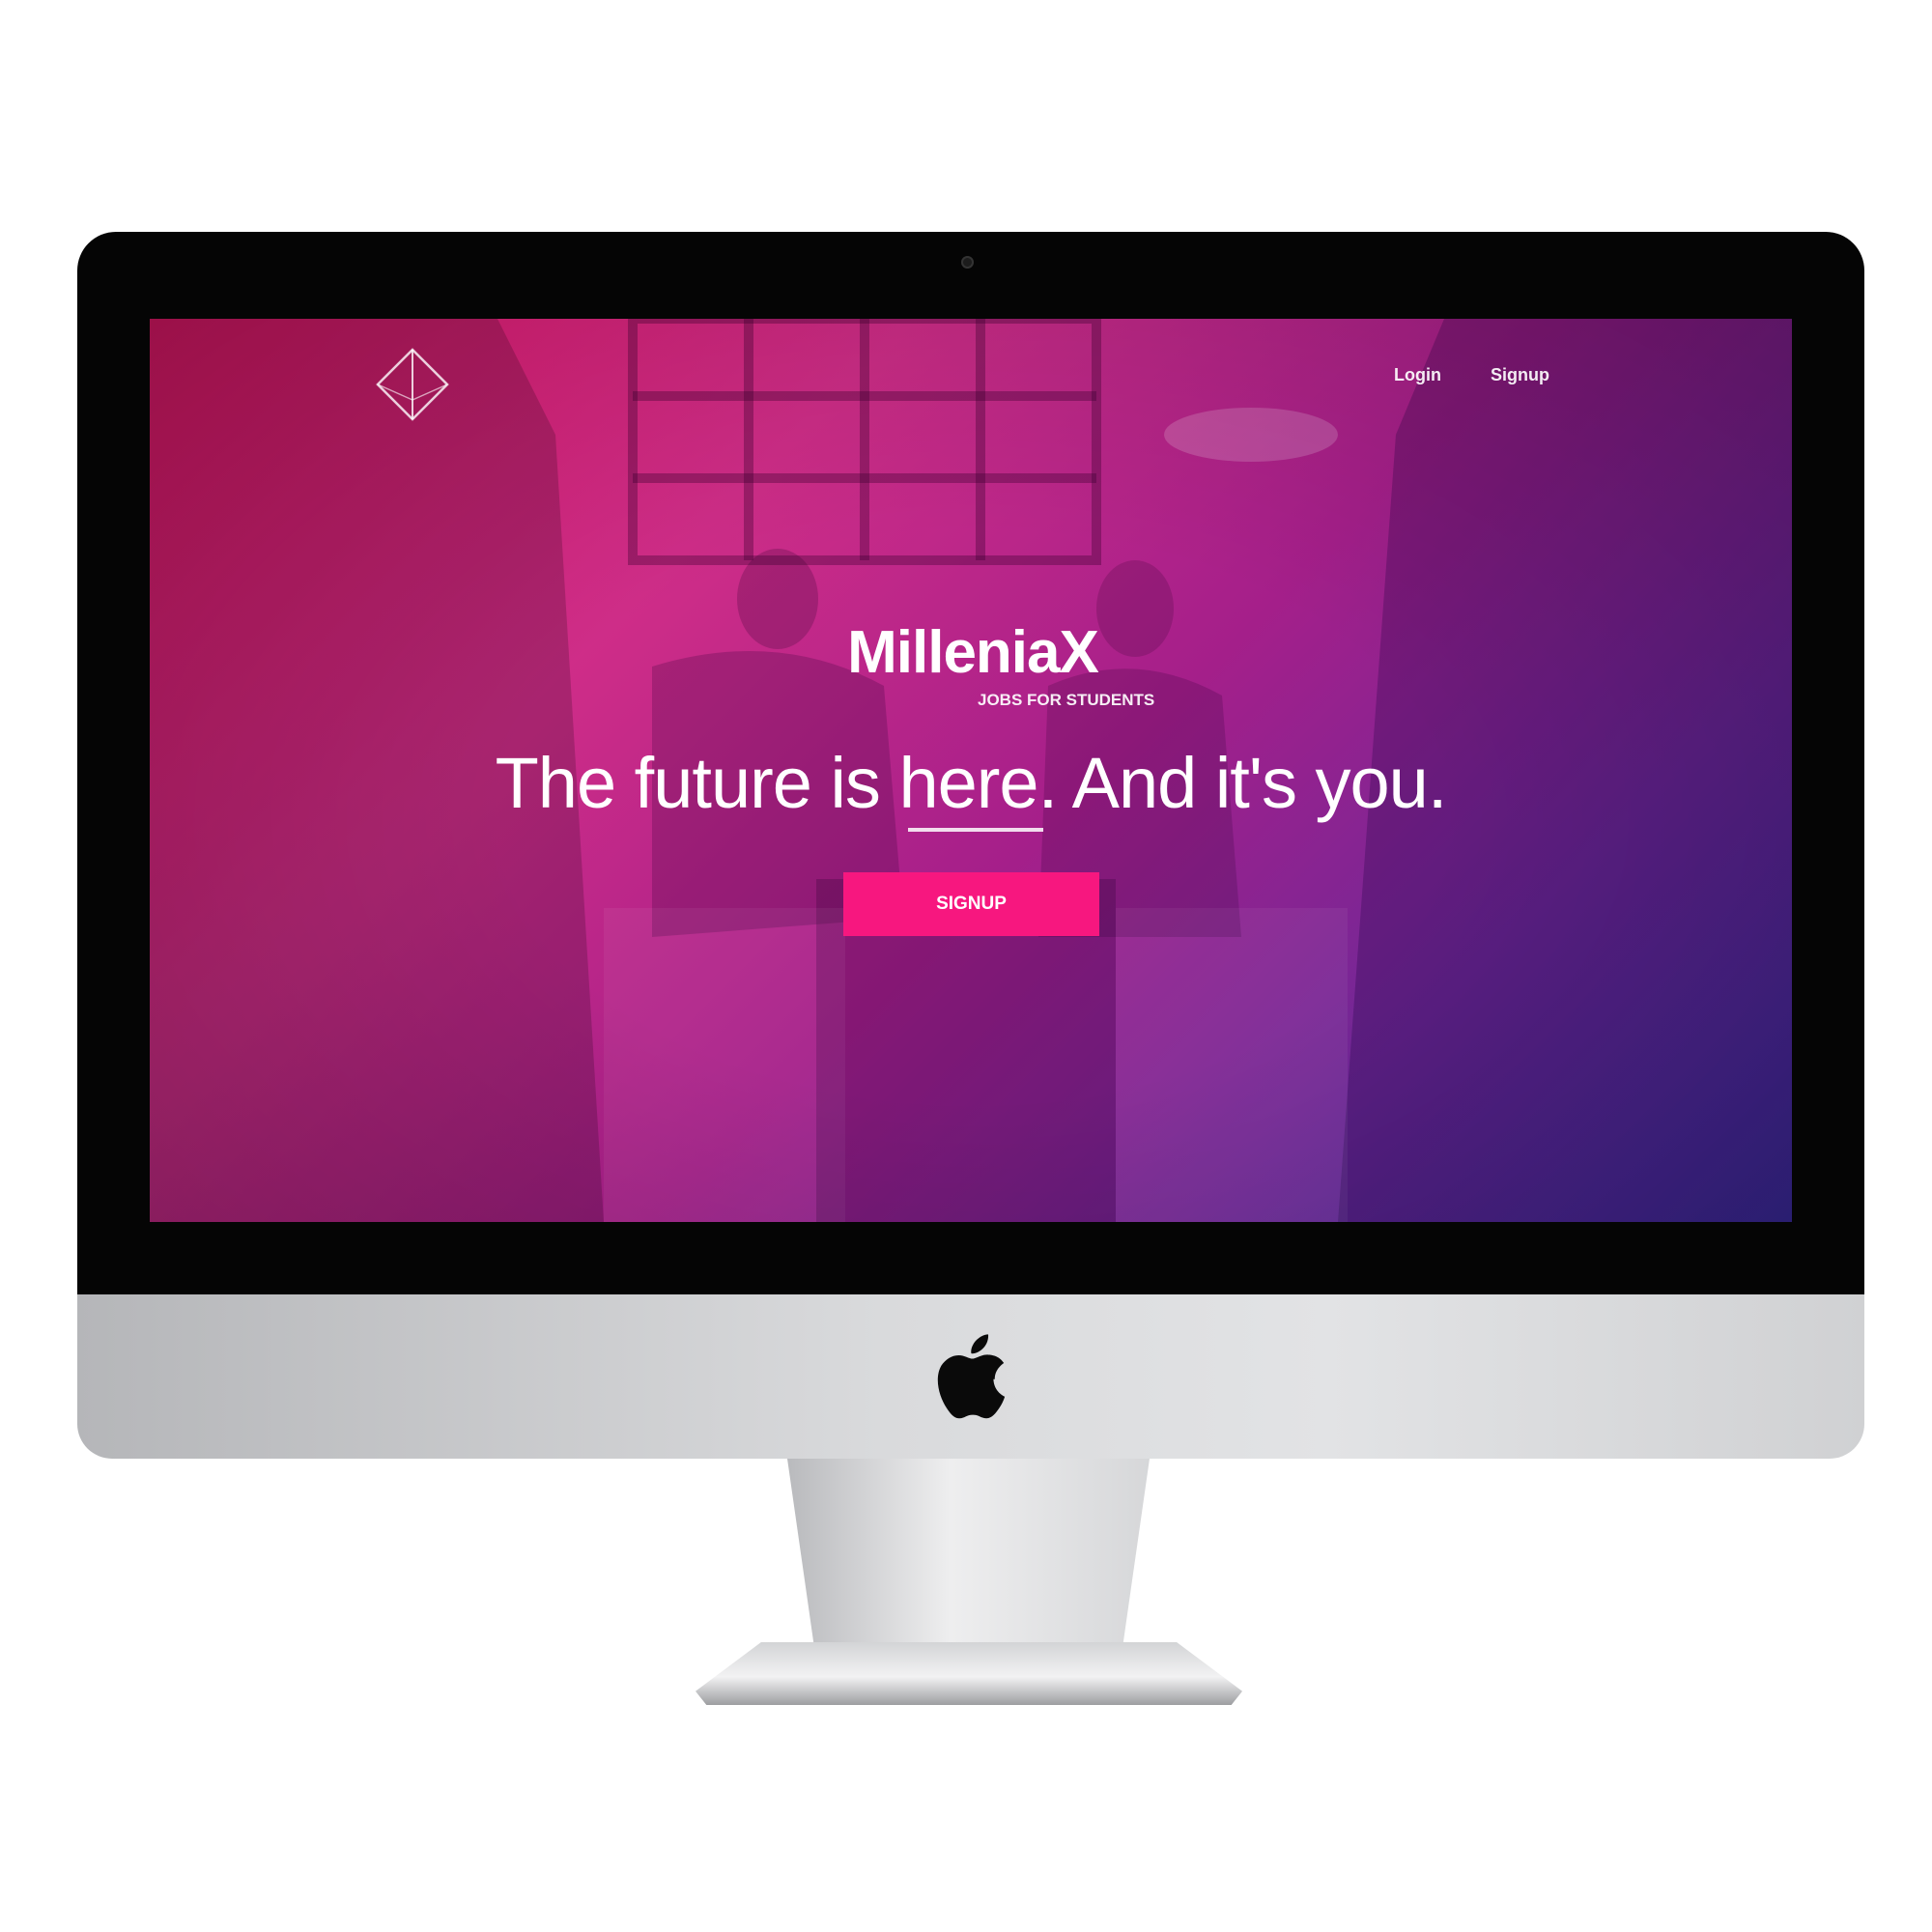 The height and width of the screenshot is (1932, 1932). Describe the element at coordinates (1066, 700) in the screenshot. I see `brand-subtitle: JOBS FOR STUDENTS` at that location.